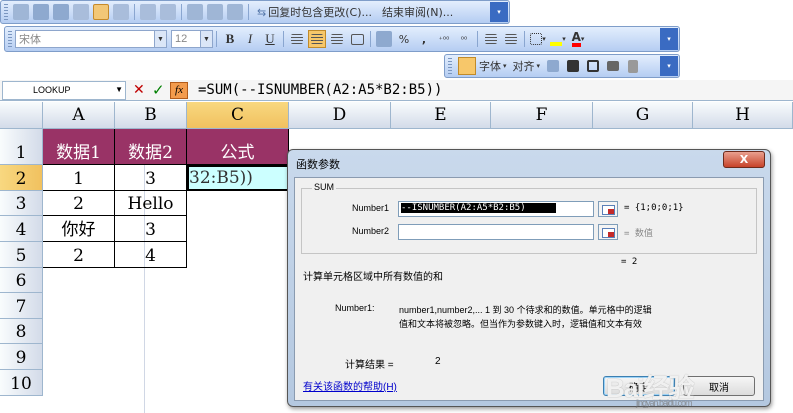 The image size is (793, 413). Describe the element at coordinates (151, 147) in the screenshot. I see `cell-b1: 数据2` at that location.